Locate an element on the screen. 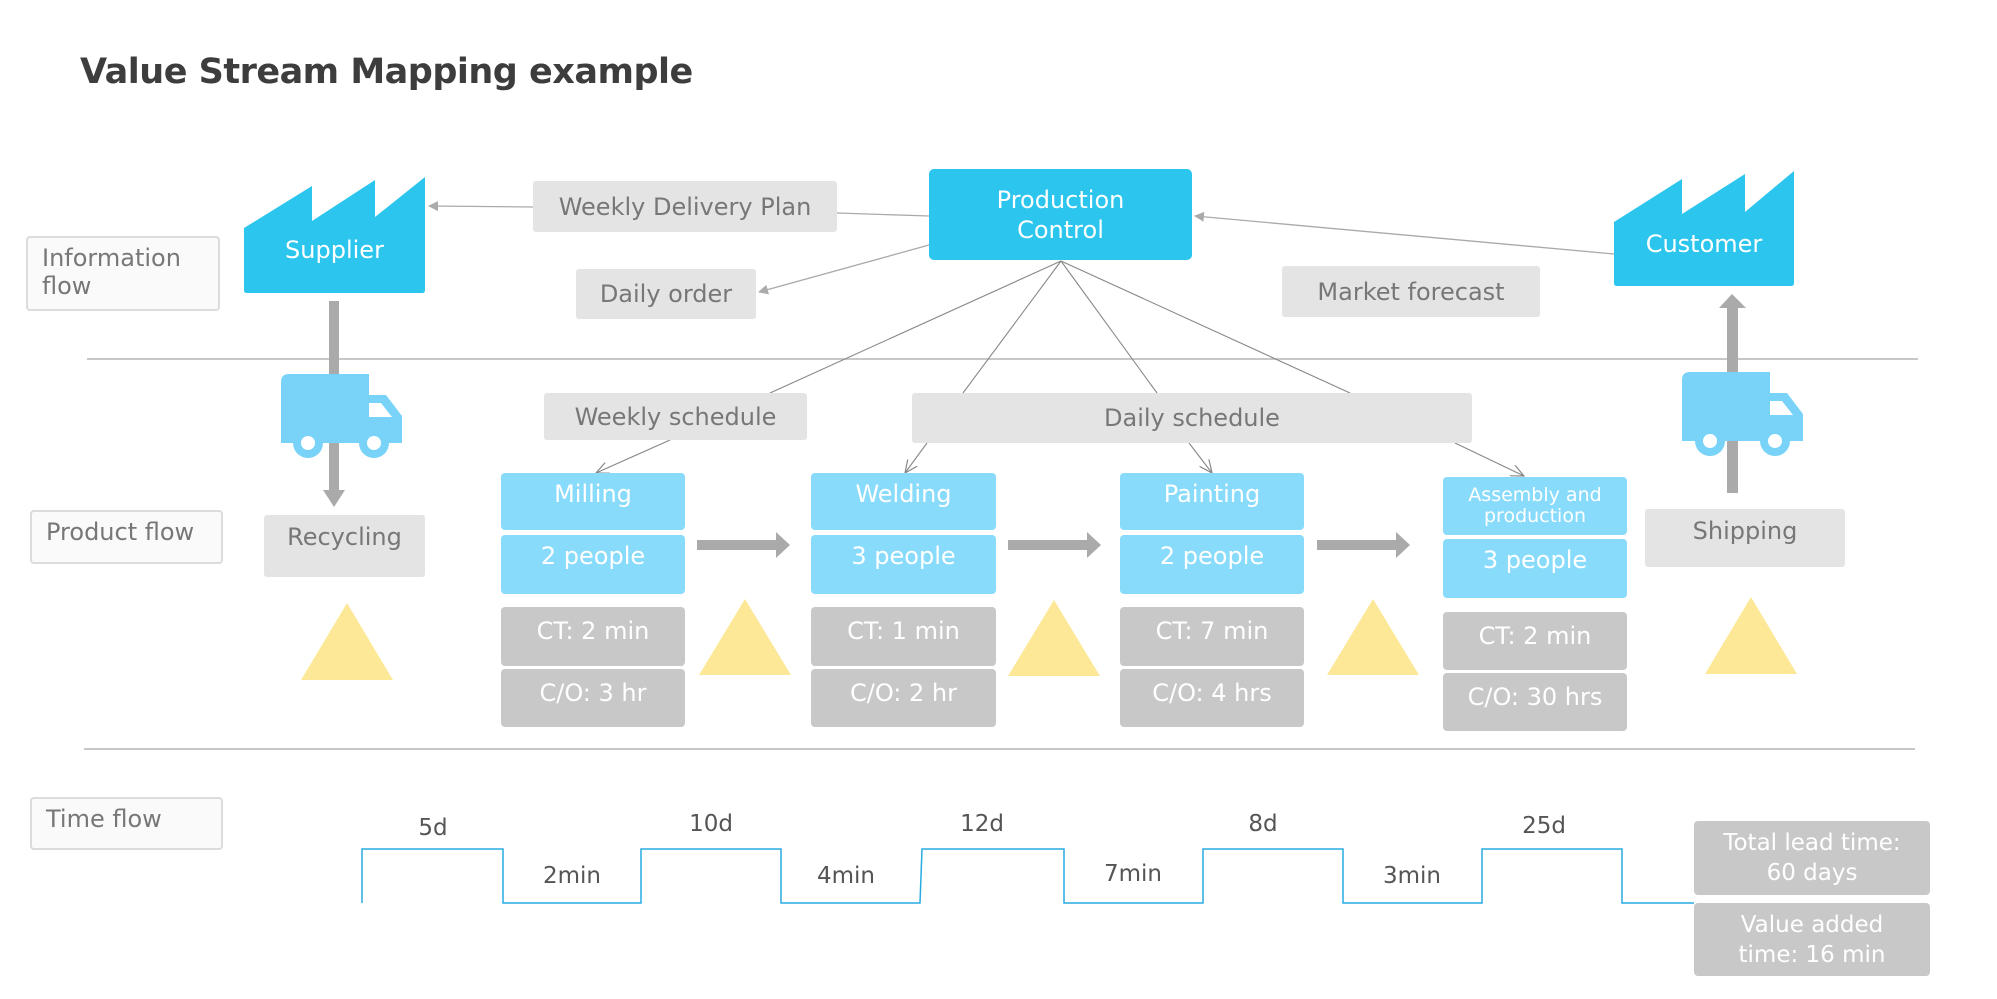 This screenshot has width=1997, height=999. wait-time-label: 25d is located at coordinates (1544, 826).